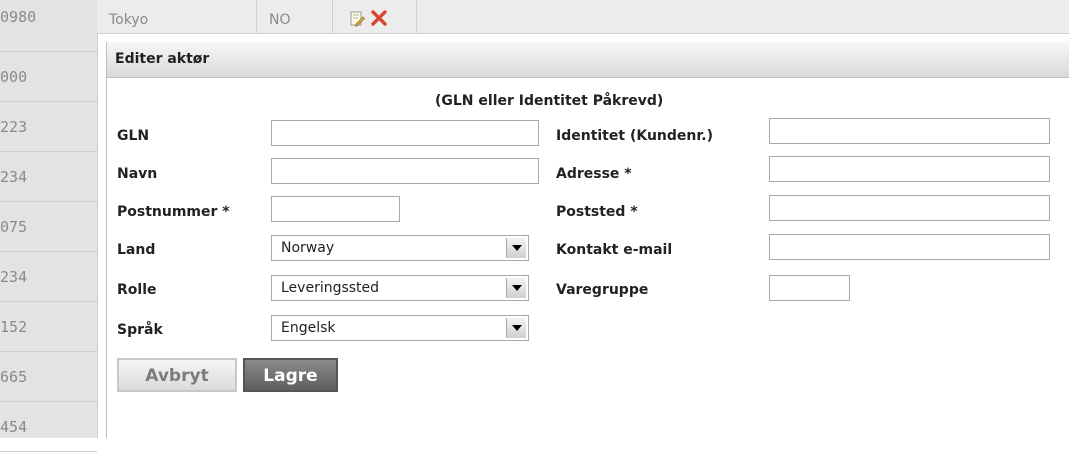 The width and height of the screenshot is (1069, 452). I want to click on gln-input, so click(405, 133).